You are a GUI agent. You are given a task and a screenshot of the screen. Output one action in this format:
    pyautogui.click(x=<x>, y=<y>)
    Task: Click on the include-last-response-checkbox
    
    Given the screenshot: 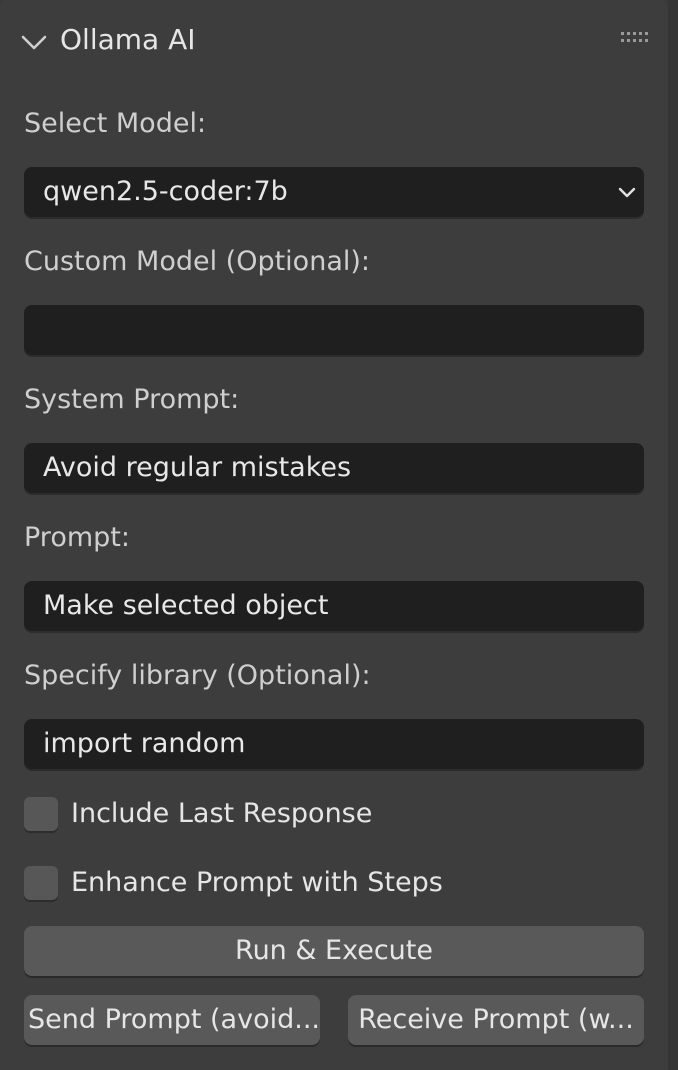 What is the action you would take?
    pyautogui.click(x=41, y=814)
    